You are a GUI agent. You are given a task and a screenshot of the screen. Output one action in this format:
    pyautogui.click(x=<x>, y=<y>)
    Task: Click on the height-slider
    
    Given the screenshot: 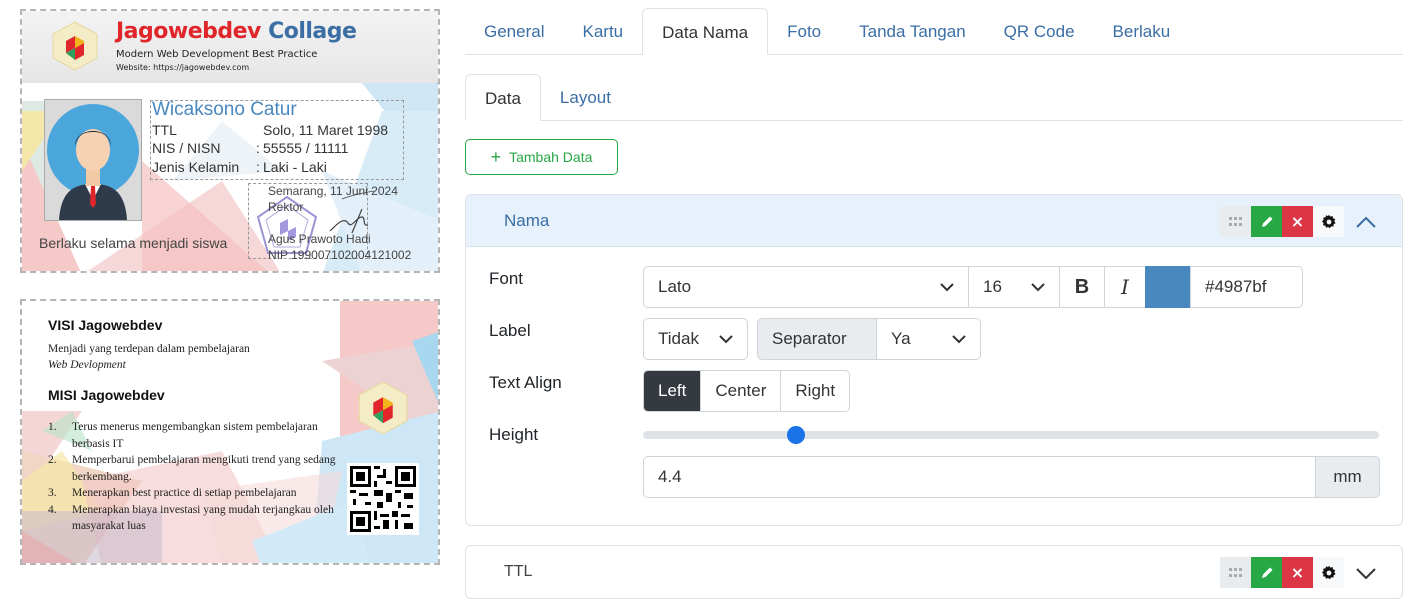 What is the action you would take?
    pyautogui.click(x=1011, y=435)
    